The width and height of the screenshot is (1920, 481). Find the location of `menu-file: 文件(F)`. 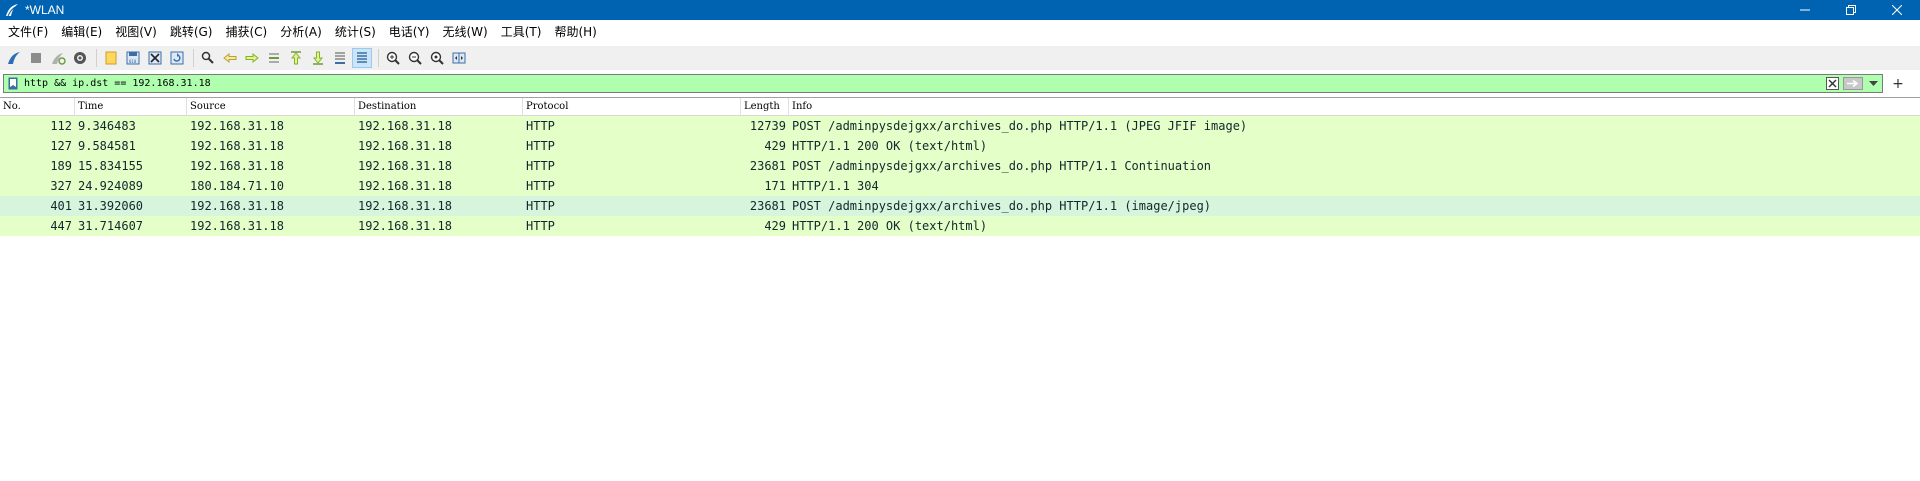

menu-file: 文件(F) is located at coordinates (28, 31).